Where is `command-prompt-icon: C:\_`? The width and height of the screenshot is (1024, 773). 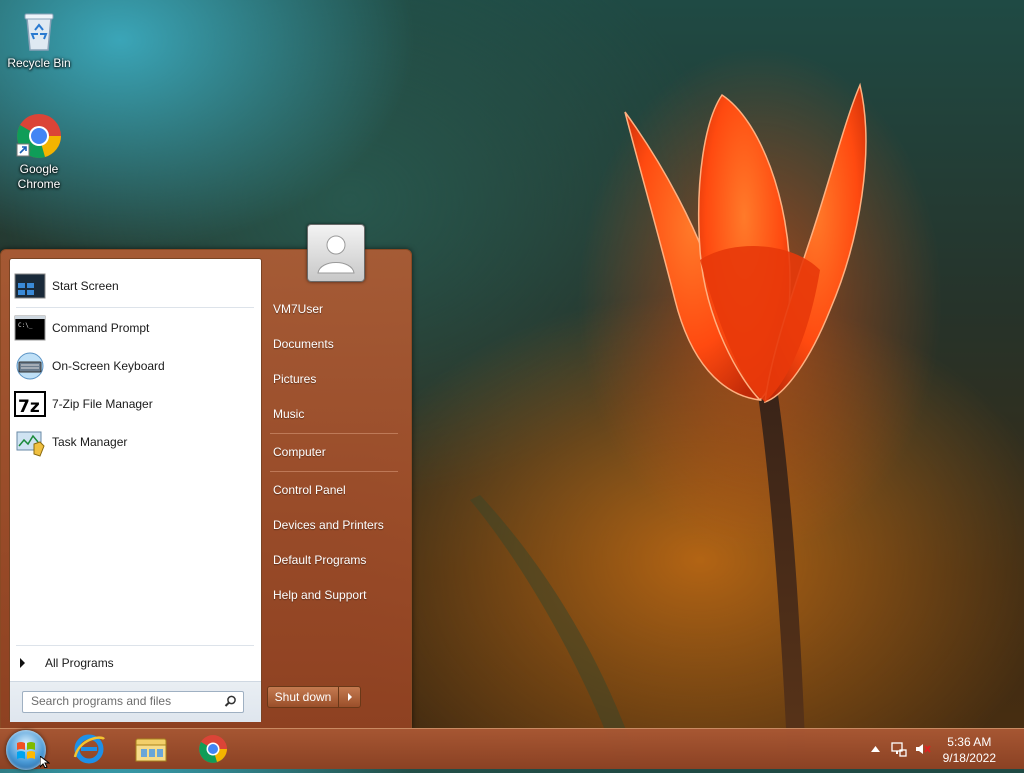
command-prompt-icon: C:\_ is located at coordinates (30, 328).